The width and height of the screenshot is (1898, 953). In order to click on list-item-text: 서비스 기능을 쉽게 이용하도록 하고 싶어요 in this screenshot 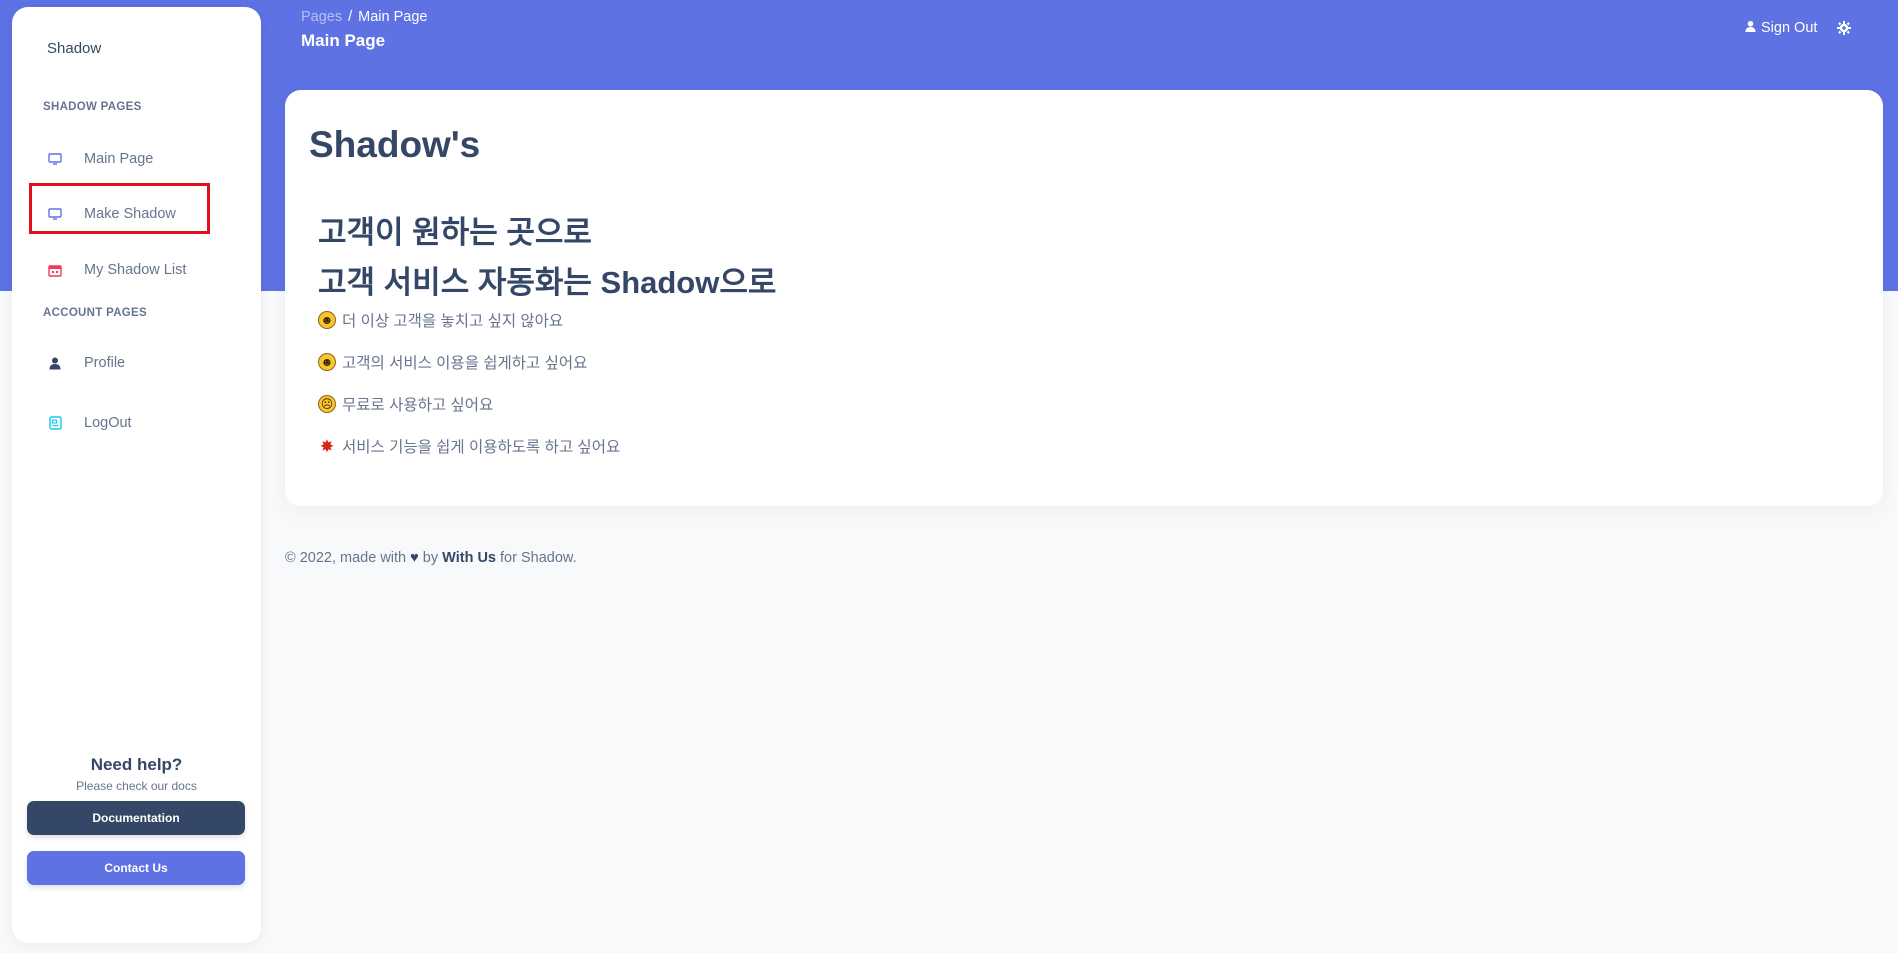, I will do `click(481, 447)`.